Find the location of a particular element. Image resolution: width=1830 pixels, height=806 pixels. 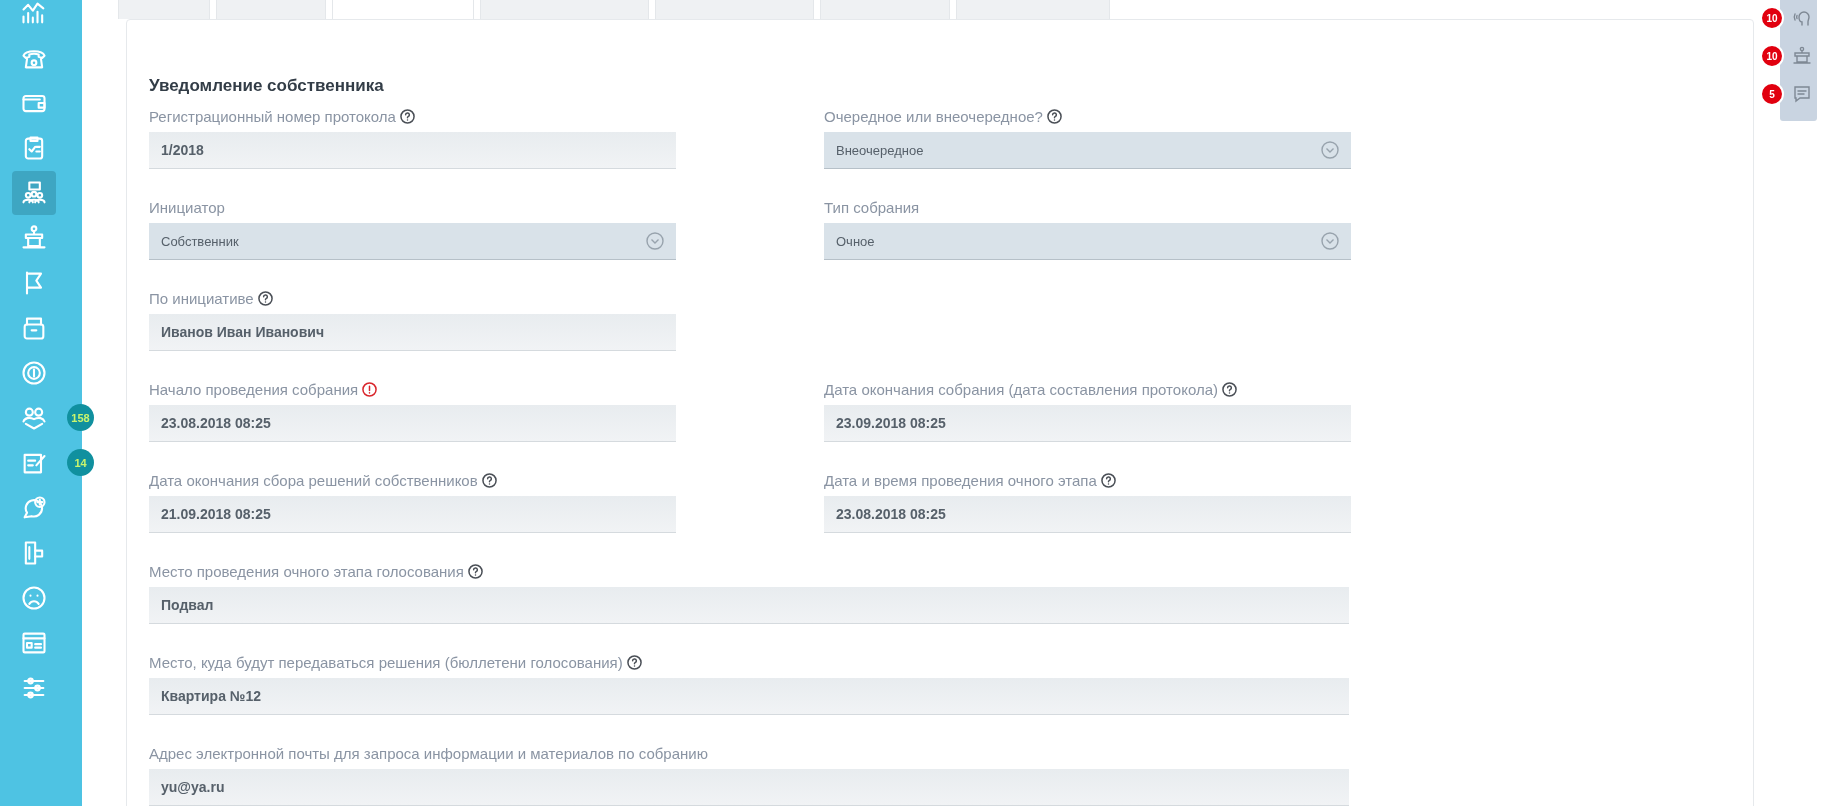

count-badge: 158 is located at coordinates (80, 417).